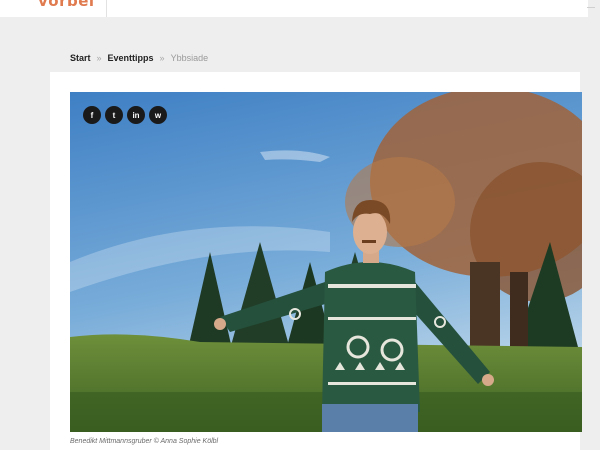 The height and width of the screenshot is (450, 600). What do you see at coordinates (591, 7) in the screenshot?
I see `scrollbar-marker` at bounding box center [591, 7].